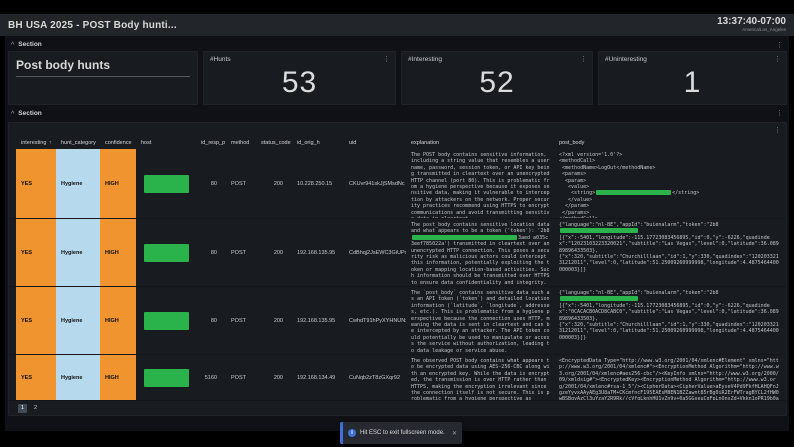  I want to click on column-header-confidence: confidence, so click(118, 143).